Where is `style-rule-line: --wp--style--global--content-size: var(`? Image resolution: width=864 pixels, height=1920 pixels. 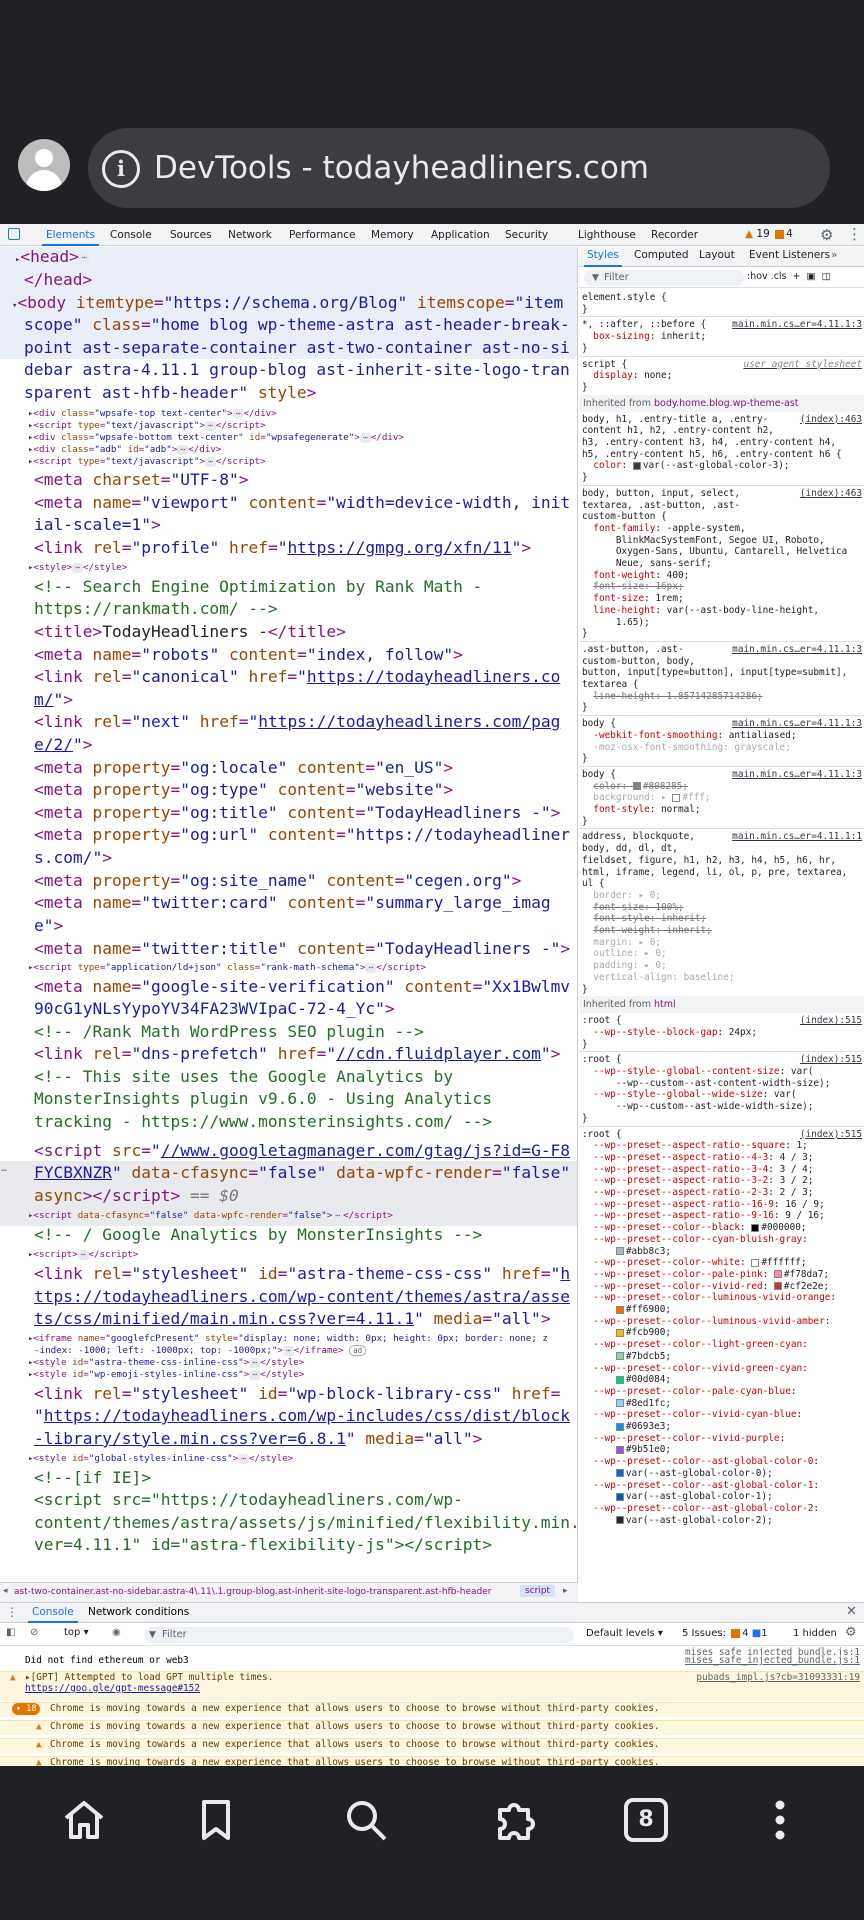 style-rule-line: --wp--style--global--content-size: var( is located at coordinates (697, 1072).